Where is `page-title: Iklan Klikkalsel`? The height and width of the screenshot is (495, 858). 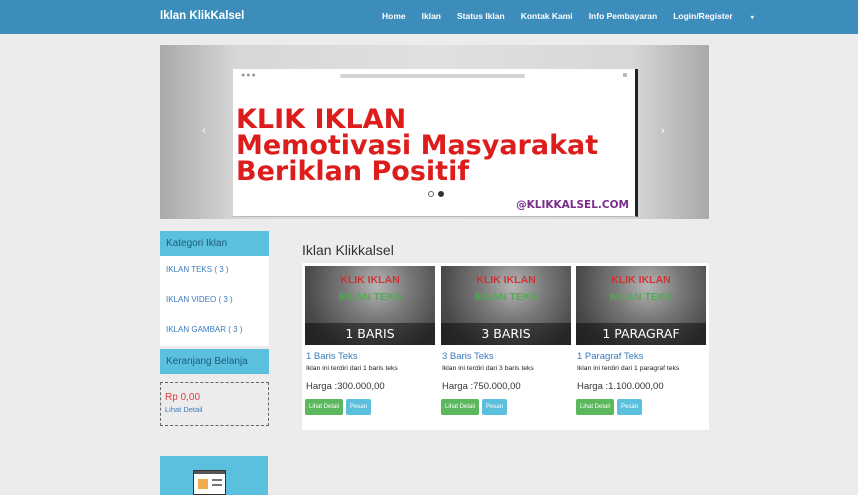
page-title: Iklan Klikkalsel is located at coordinates (348, 250).